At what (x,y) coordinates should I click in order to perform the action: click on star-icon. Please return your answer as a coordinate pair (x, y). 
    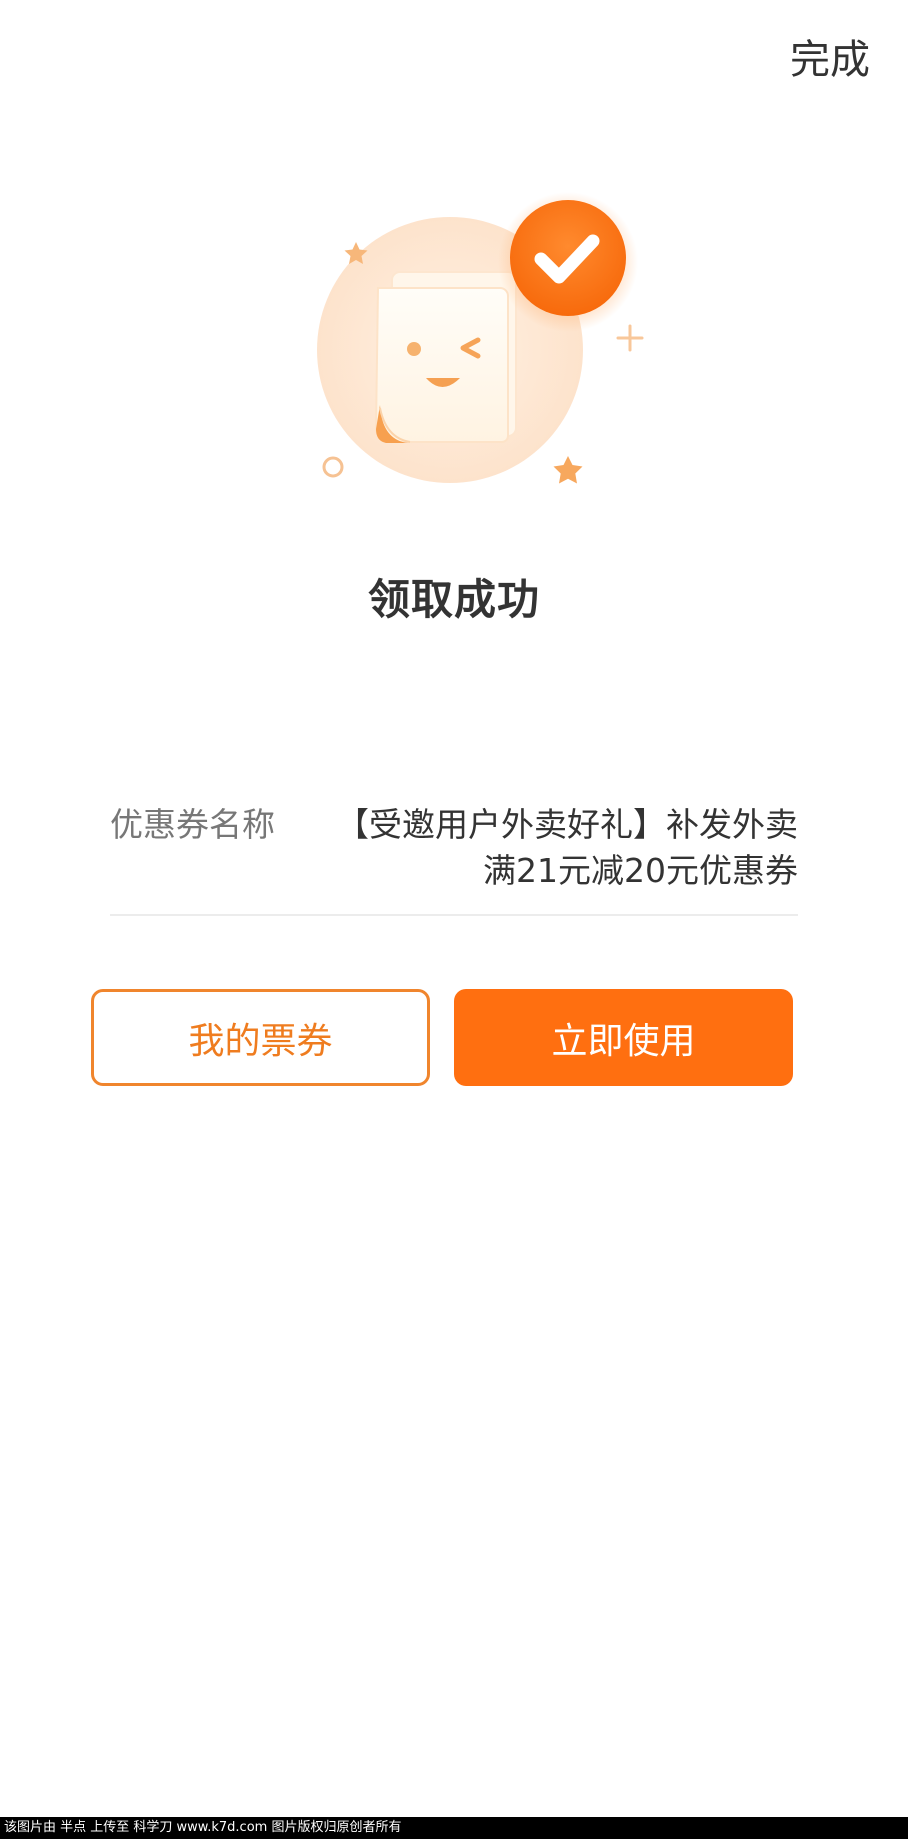
    Looking at the image, I should click on (568, 470).